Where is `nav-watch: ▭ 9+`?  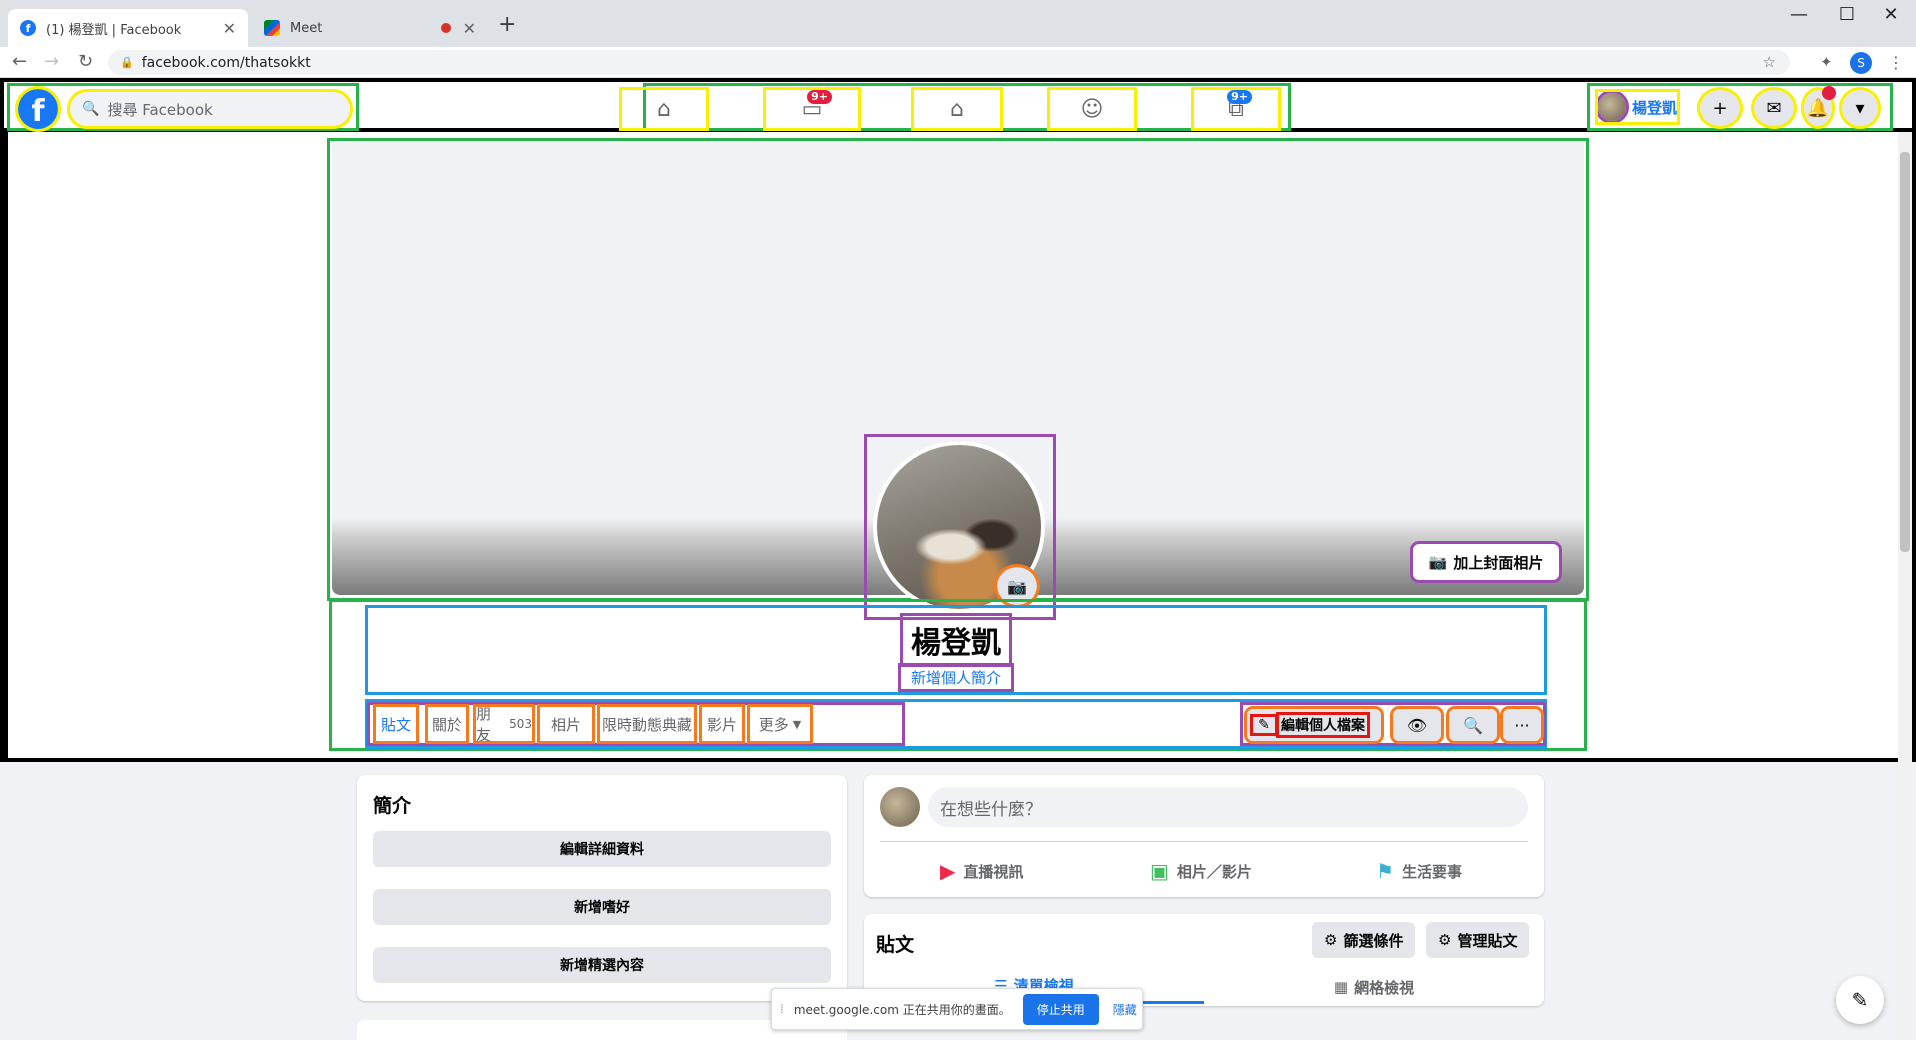 nav-watch: ▭ 9+ is located at coordinates (812, 109).